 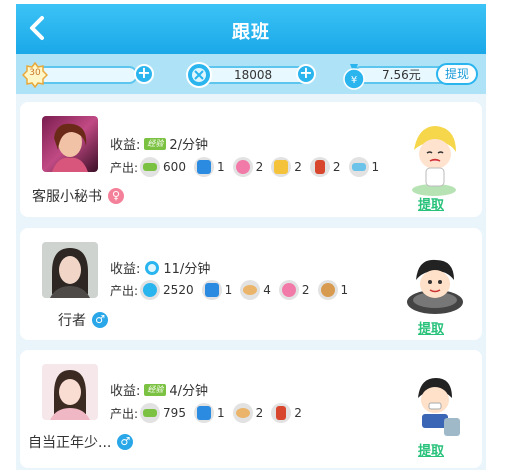 What do you see at coordinates (67, 197) in the screenshot?
I see `follower-name: 客服小秘书` at bounding box center [67, 197].